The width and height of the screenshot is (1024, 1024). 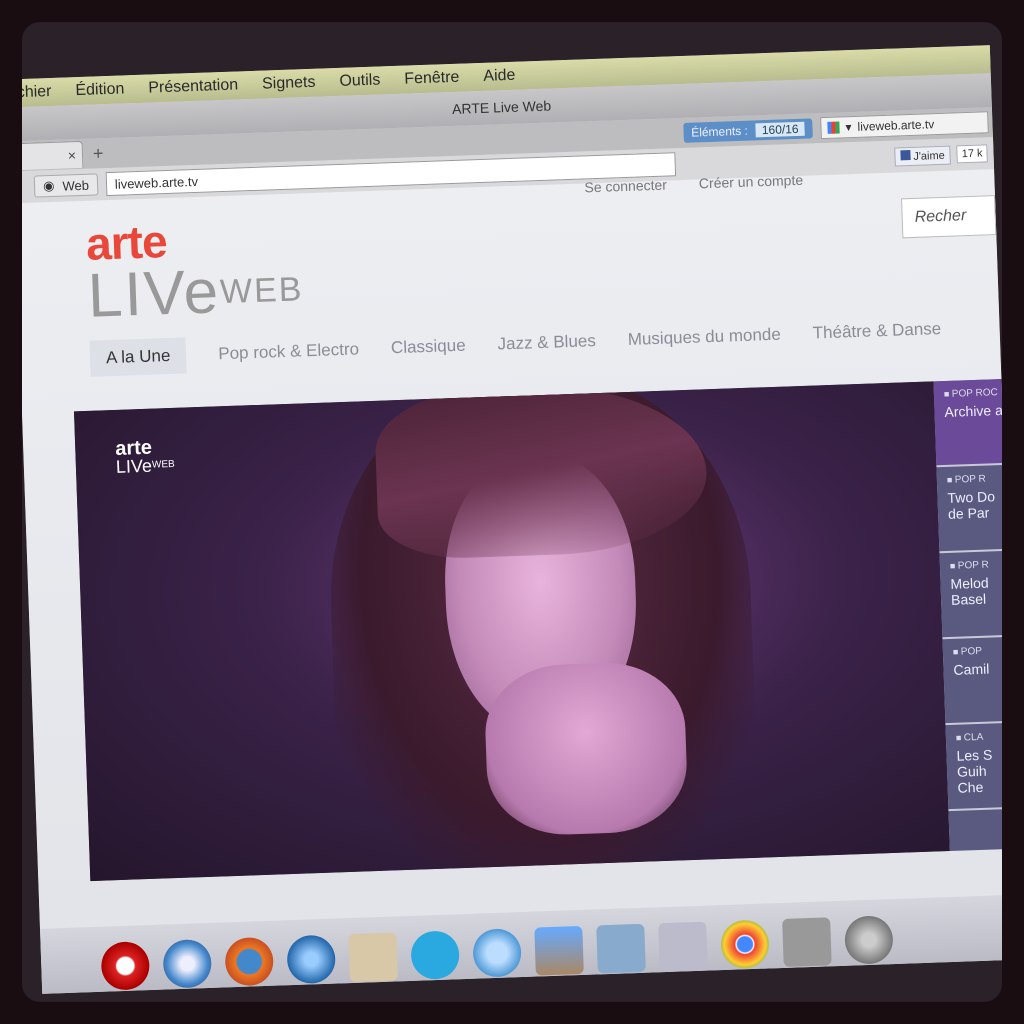 I want to click on playlist-item: CLA Les S Guih Che, so click(x=973, y=767).